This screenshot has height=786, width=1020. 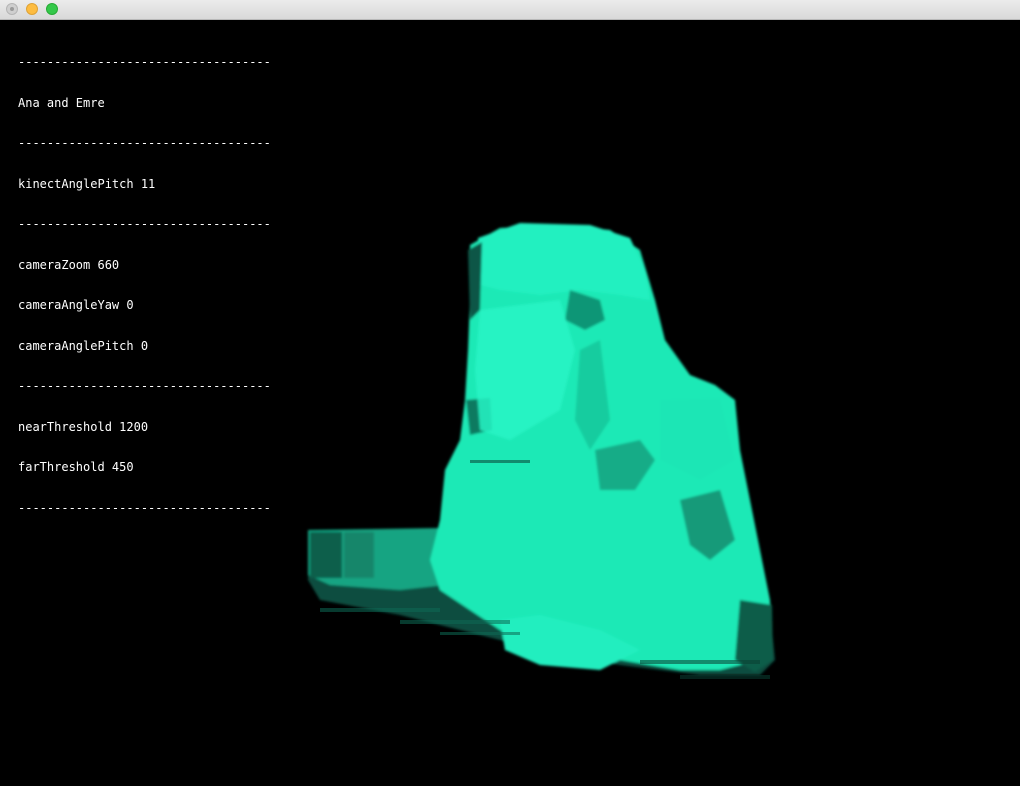 I want to click on point-cloud-arm-dark, so click(x=326, y=555).